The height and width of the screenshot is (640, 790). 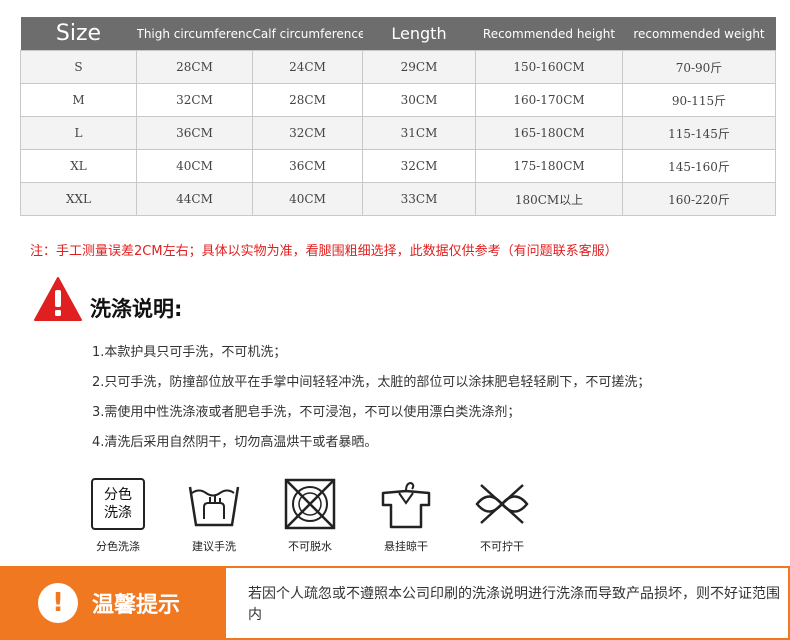 I want to click on header-calf: Calf circumference, so click(x=307, y=34).